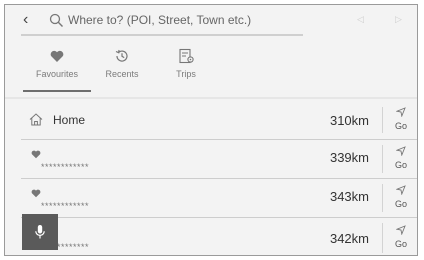 This screenshot has height=260, width=424. I want to click on next-arrow-icon: ▷, so click(398, 19).